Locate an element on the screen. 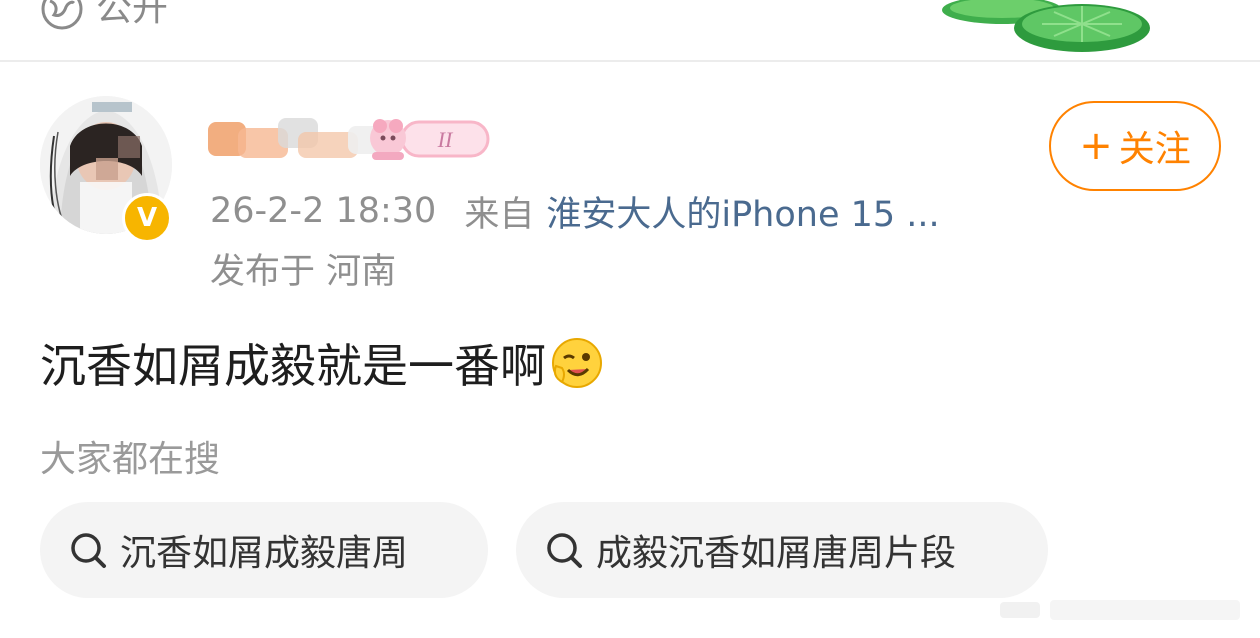 The width and height of the screenshot is (1260, 638). search-heading: 大家都在搜 is located at coordinates (130, 459).